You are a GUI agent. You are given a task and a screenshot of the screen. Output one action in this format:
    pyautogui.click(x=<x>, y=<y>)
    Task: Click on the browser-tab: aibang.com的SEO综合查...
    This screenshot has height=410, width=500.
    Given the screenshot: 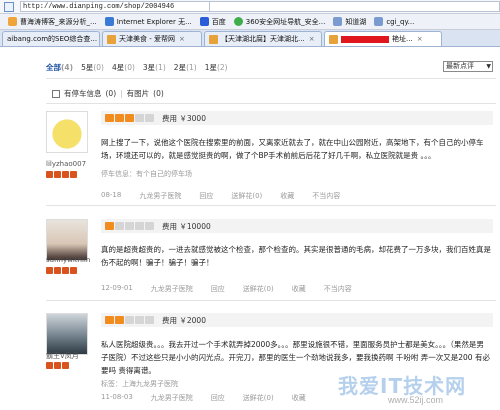 What is the action you would take?
    pyautogui.click(x=51, y=38)
    